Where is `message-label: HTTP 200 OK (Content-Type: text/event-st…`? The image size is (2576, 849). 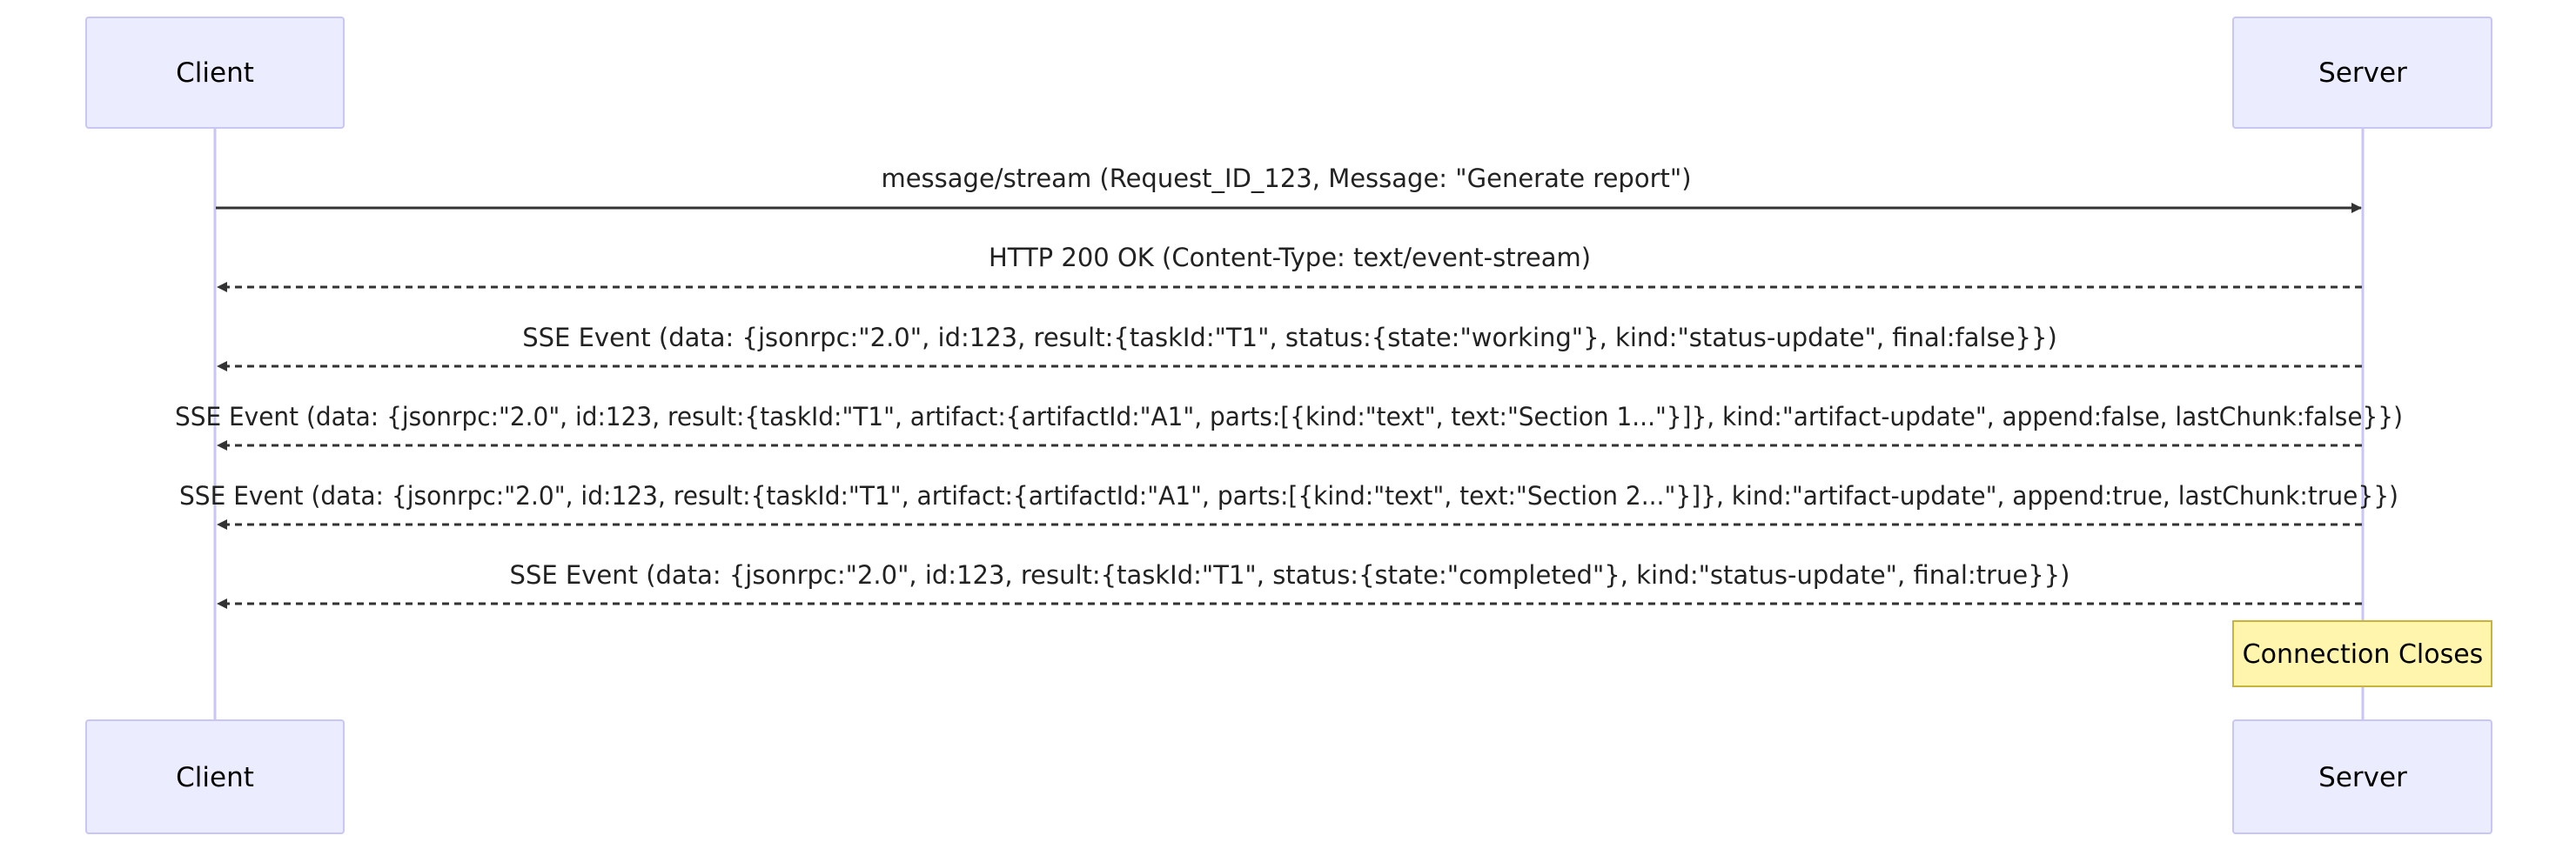 message-label: HTTP 200 OK (Content-Type: text/event-st… is located at coordinates (1290, 257).